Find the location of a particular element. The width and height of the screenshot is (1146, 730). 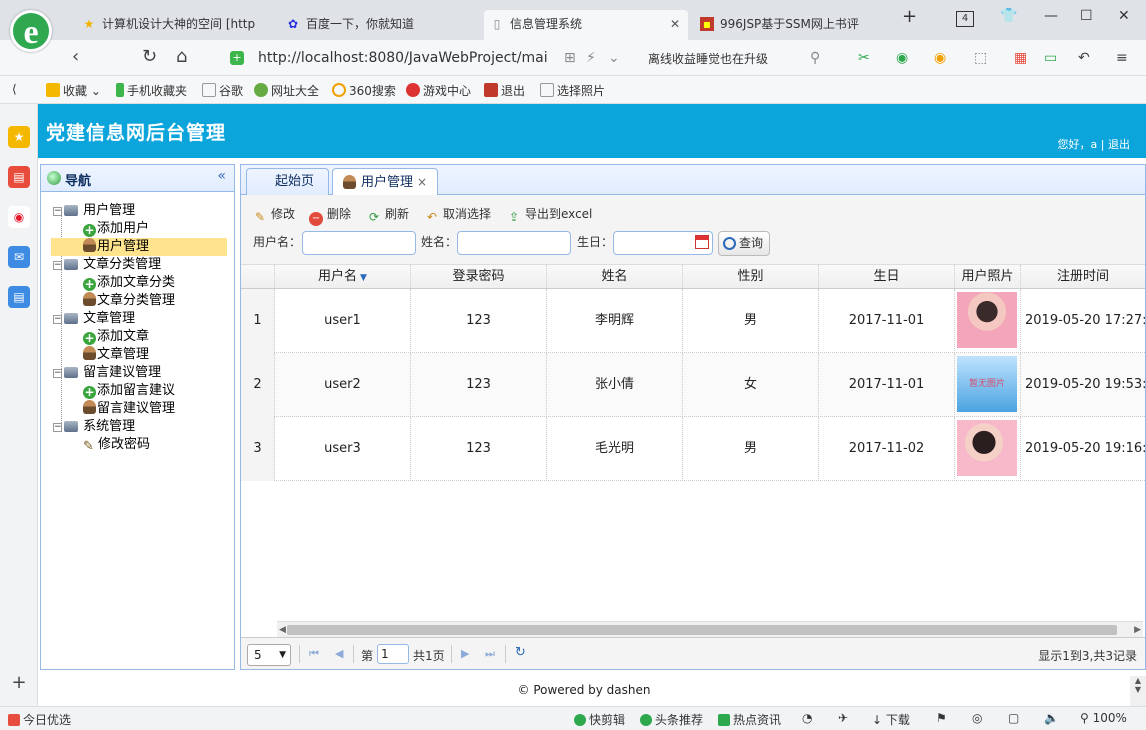

volume-icon: 🔈 is located at coordinates (1051, 718).